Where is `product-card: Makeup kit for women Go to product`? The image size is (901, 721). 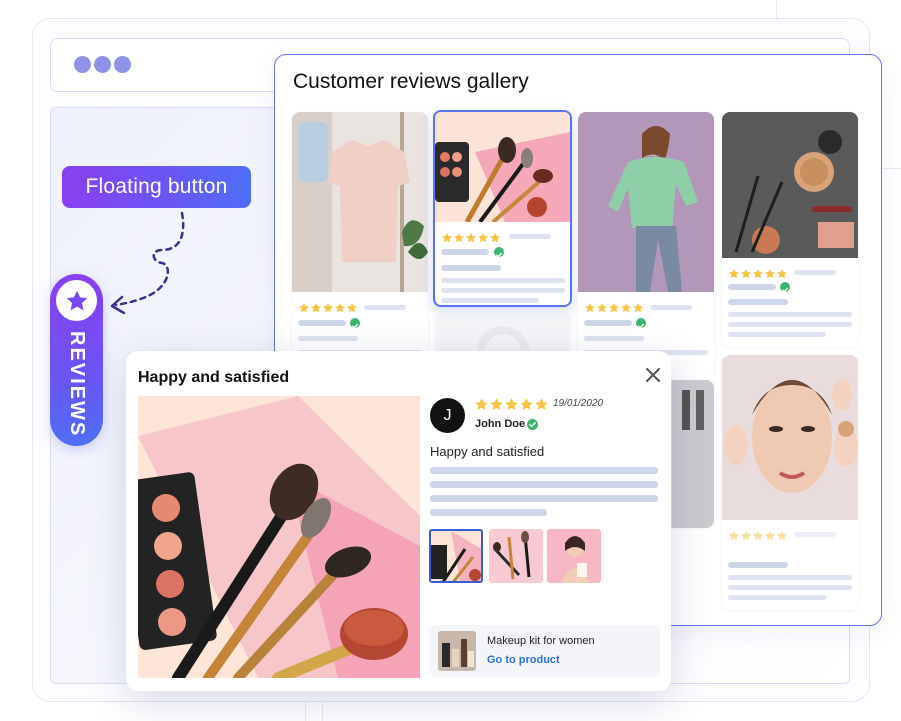 product-card: Makeup kit for women Go to product is located at coordinates (545, 651).